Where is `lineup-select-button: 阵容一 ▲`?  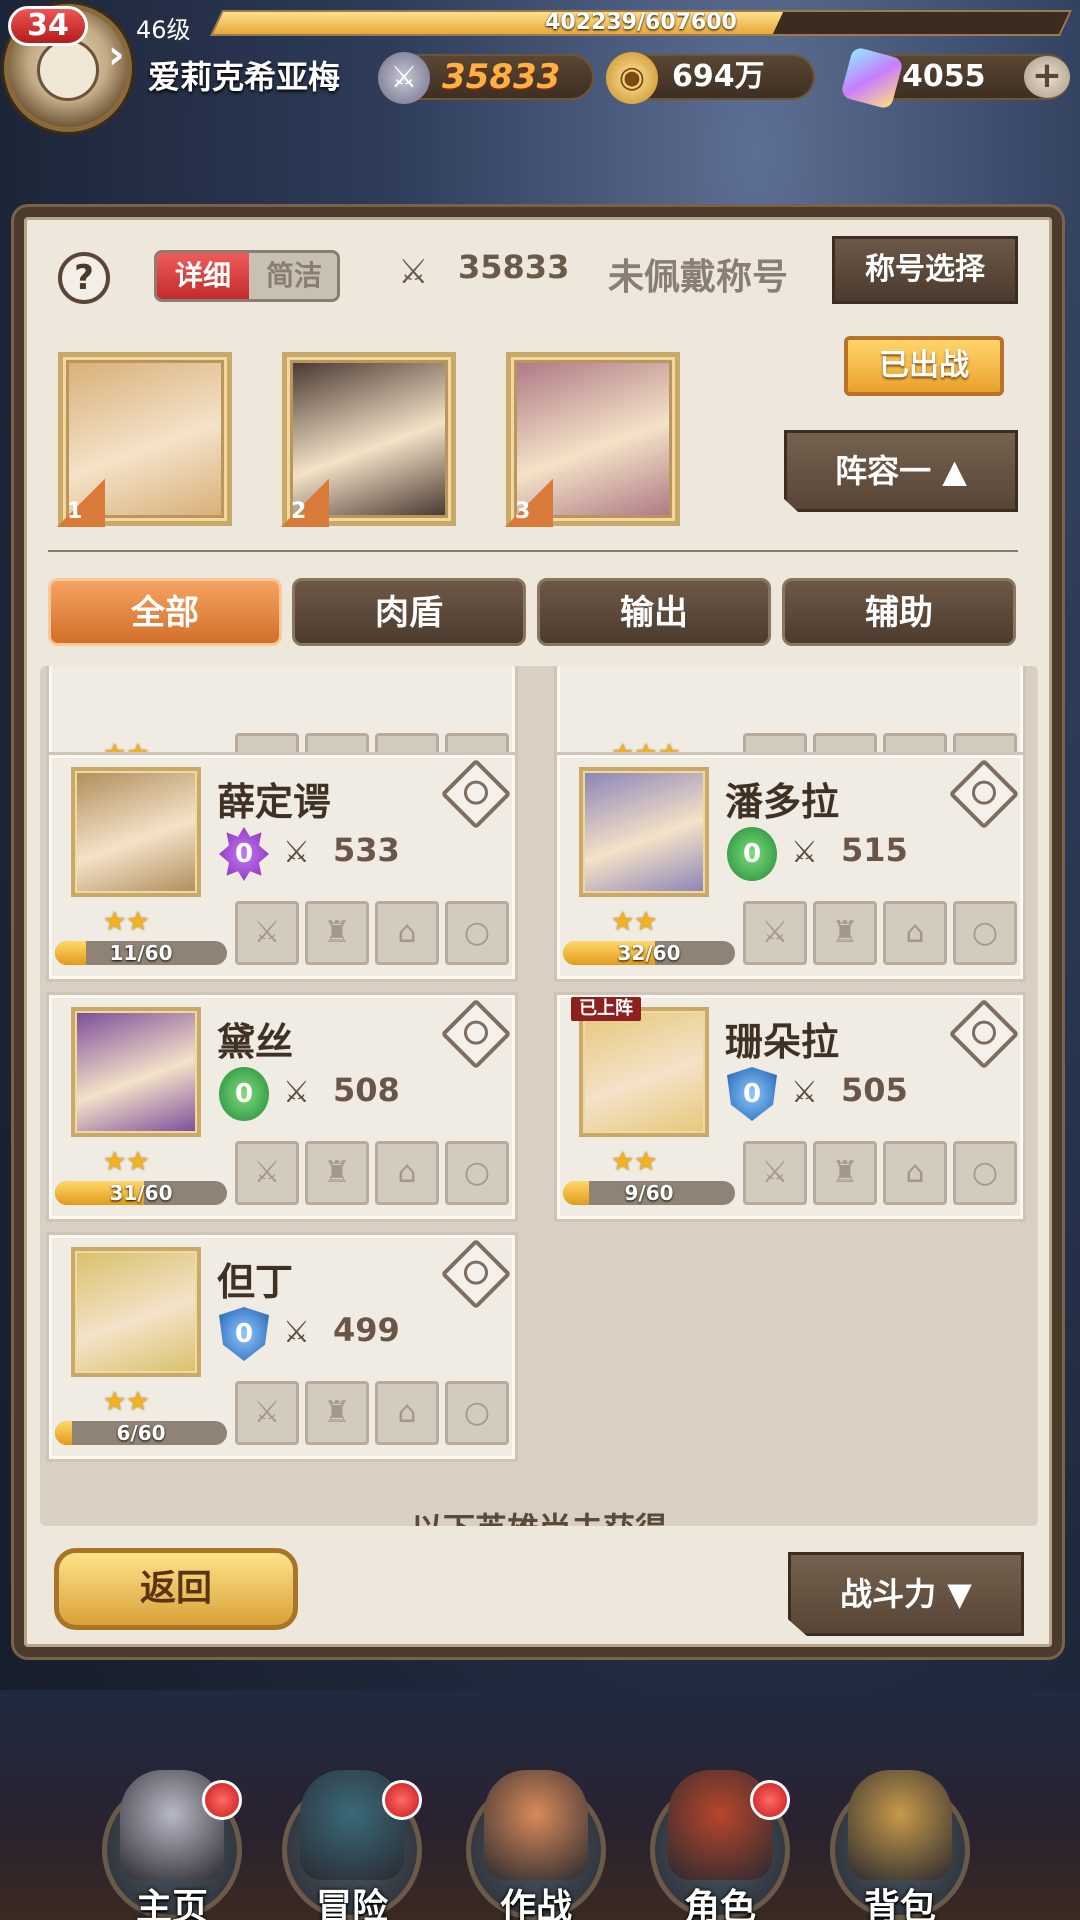
lineup-select-button: 阵容一 ▲ is located at coordinates (901, 471).